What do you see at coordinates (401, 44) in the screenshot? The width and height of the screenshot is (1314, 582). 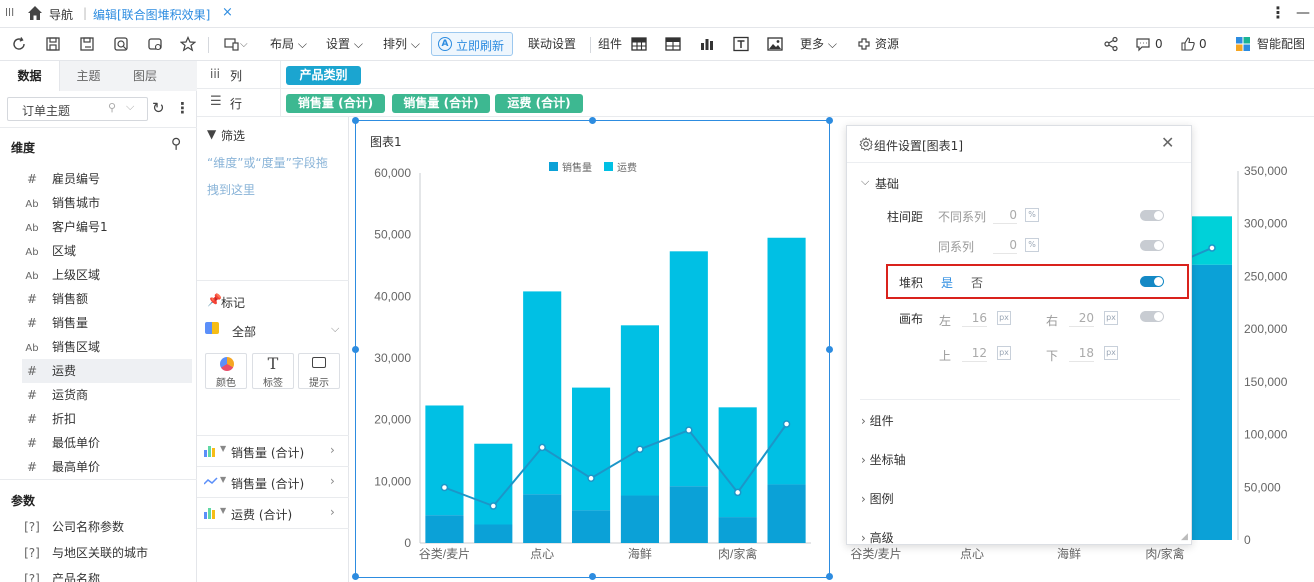 I see `arrange-menu: 排列 ⌵` at bounding box center [401, 44].